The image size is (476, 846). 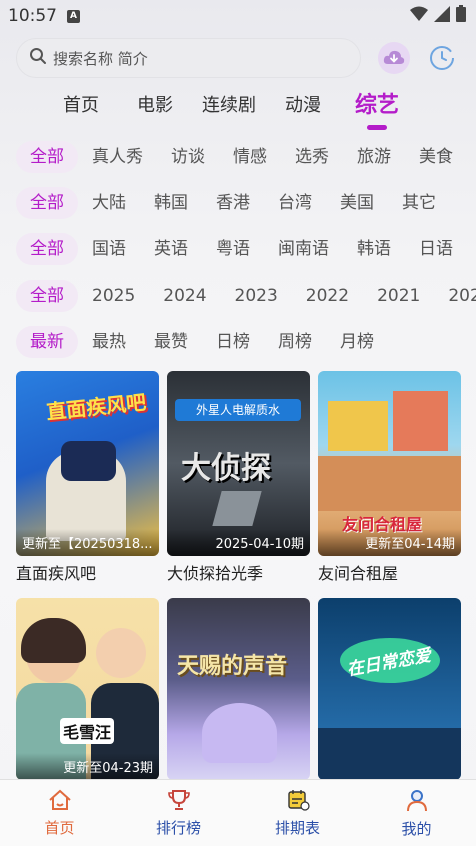 What do you see at coordinates (416, 828) in the screenshot?
I see `nav-mine-label: 我的` at bounding box center [416, 828].